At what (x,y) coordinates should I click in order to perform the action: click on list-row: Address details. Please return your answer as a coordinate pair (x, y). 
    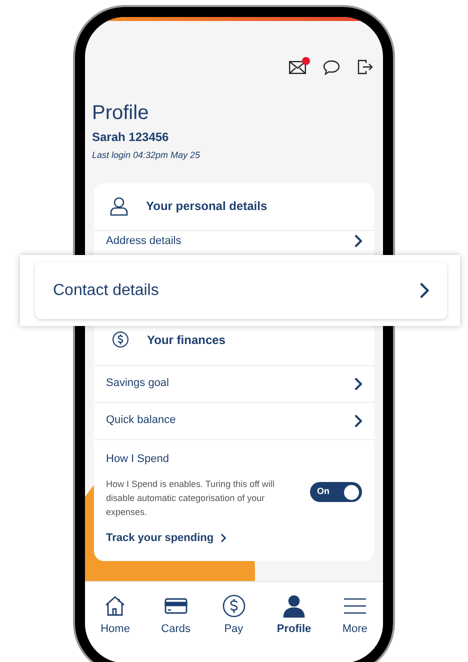
    Looking at the image, I should click on (234, 241).